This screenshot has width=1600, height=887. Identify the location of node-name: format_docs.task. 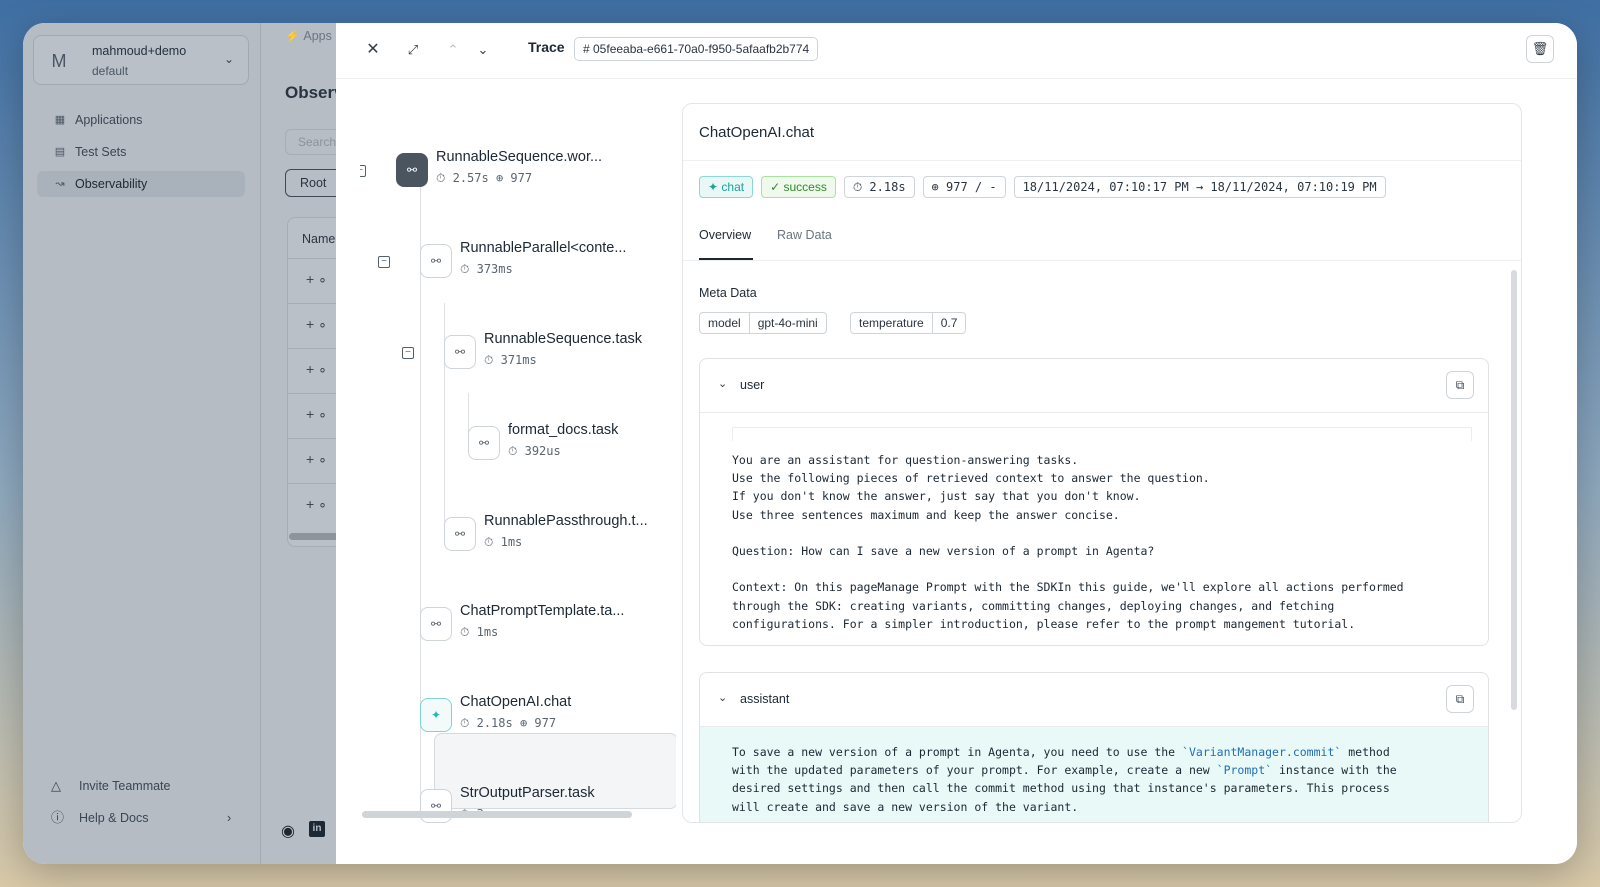
(563, 430).